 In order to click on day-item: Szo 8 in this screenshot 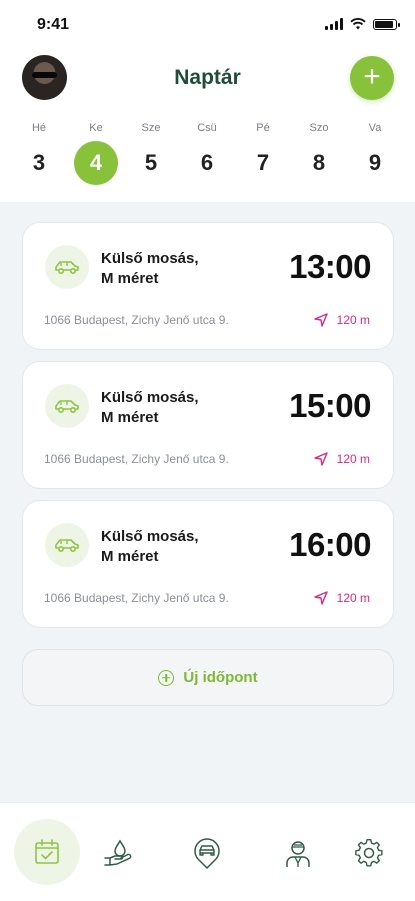, I will do `click(319, 152)`.